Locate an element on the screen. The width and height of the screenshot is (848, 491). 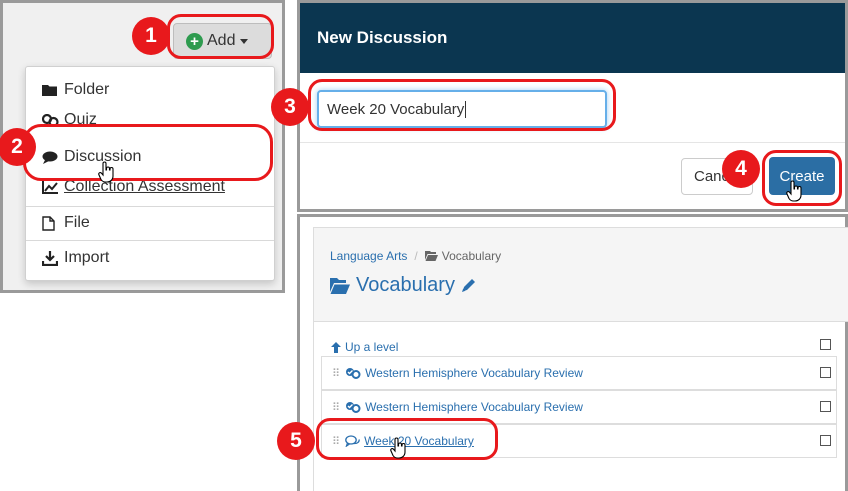
menu-item-label: Import is located at coordinates (87, 257).